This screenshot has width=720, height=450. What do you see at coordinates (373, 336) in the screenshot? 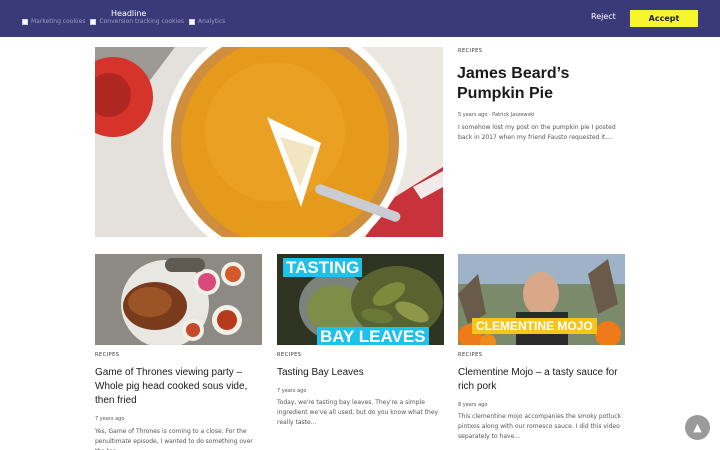
I see `card-banner-bottom: BAY LEAVES` at bounding box center [373, 336].